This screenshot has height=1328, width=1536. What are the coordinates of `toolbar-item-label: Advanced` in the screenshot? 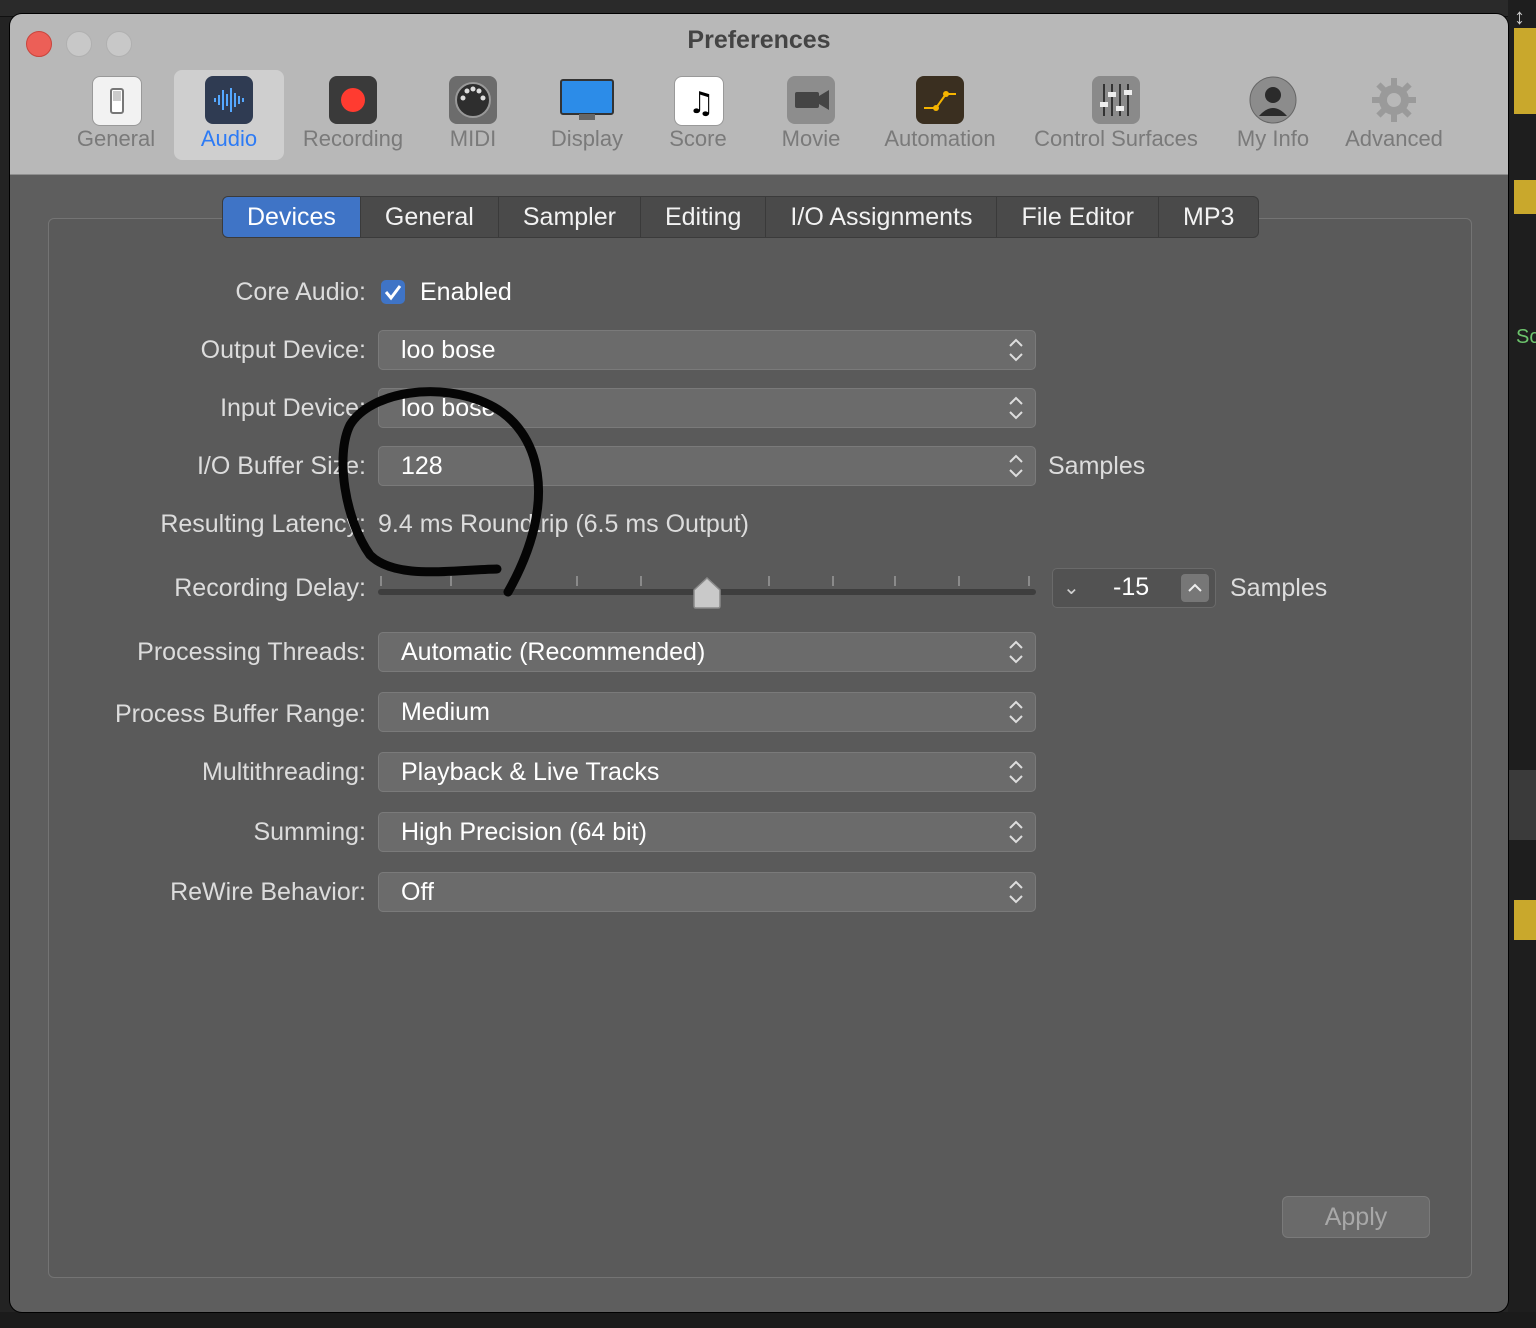 It's located at (1394, 138).